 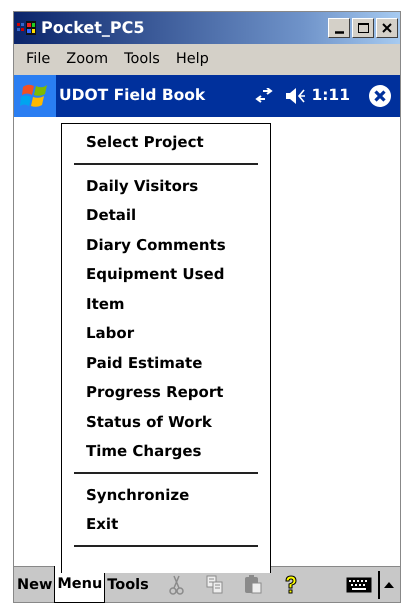 I want to click on app-title: UDOT Field Book, so click(x=132, y=95).